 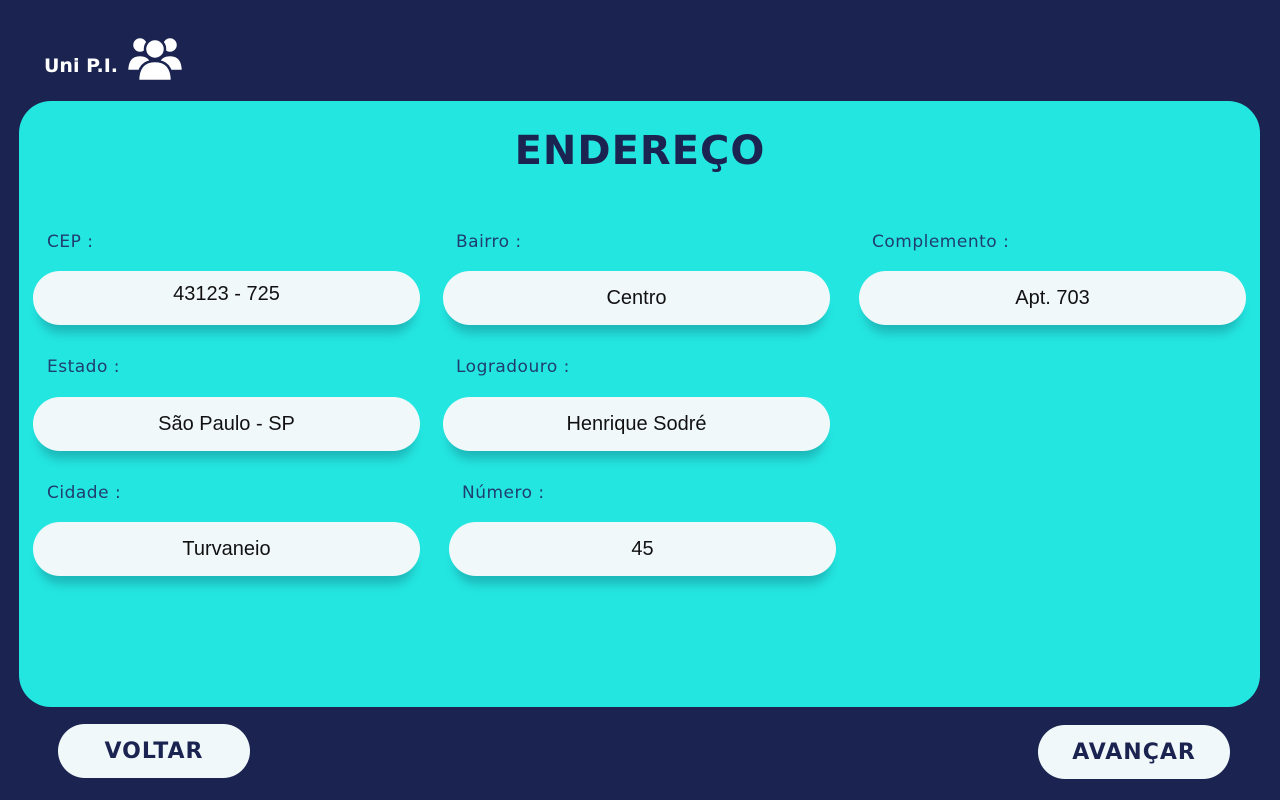 I want to click on complemento-label: Complemento :, so click(x=941, y=242).